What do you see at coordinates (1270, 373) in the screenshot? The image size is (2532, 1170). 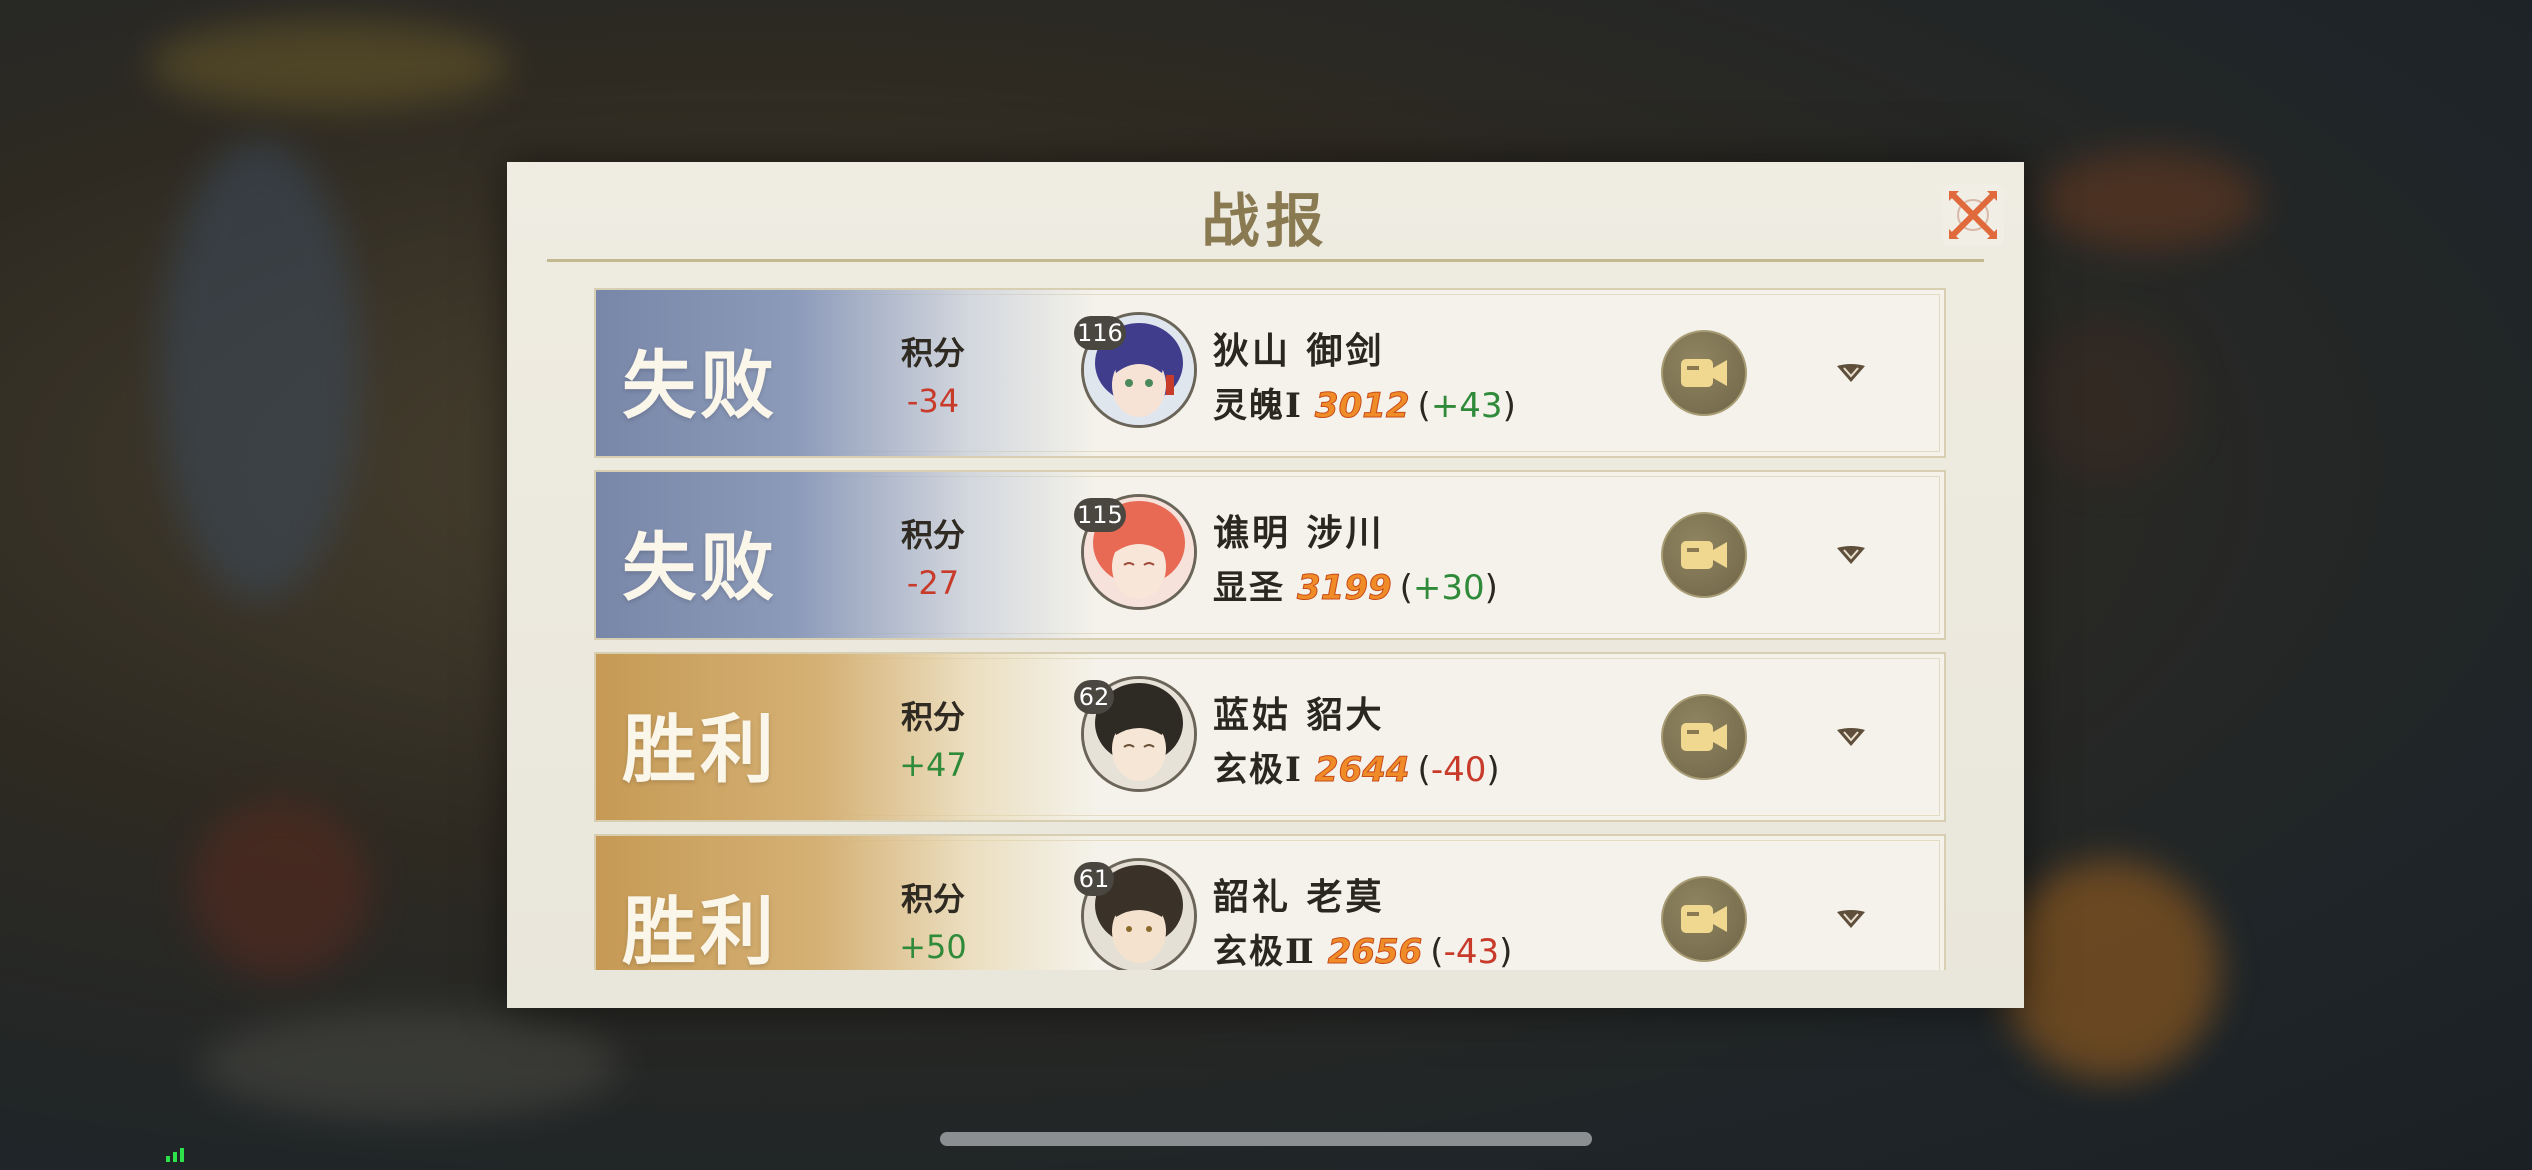 I see `record-row: 失败 积分 -34 116 狄山 御剑 灵魄Ⅰ 3012 (+43)` at bounding box center [1270, 373].